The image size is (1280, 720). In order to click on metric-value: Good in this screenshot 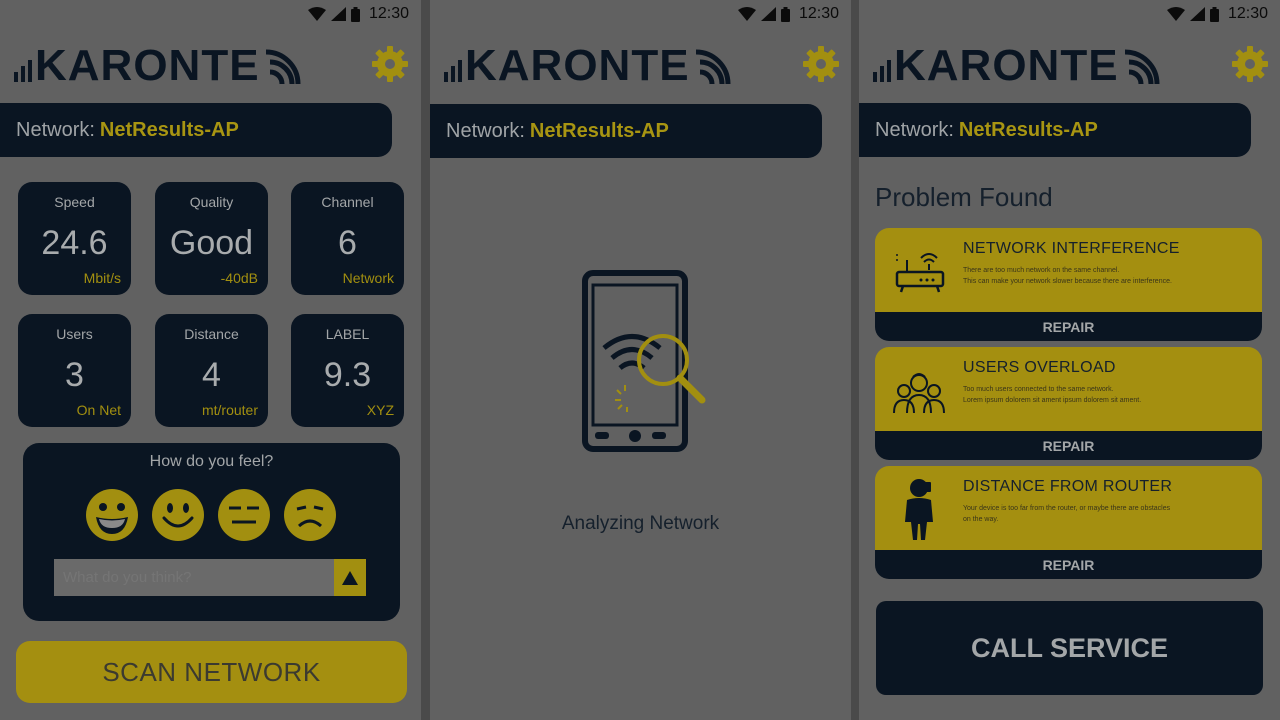, I will do `click(211, 243)`.